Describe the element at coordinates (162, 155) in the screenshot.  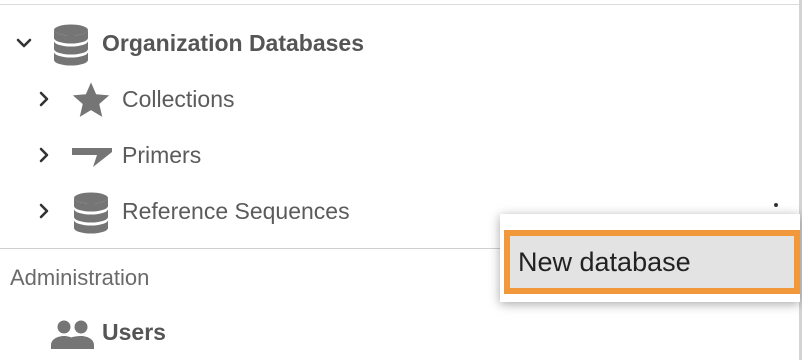
I see `tree-item-label: Primers` at that location.